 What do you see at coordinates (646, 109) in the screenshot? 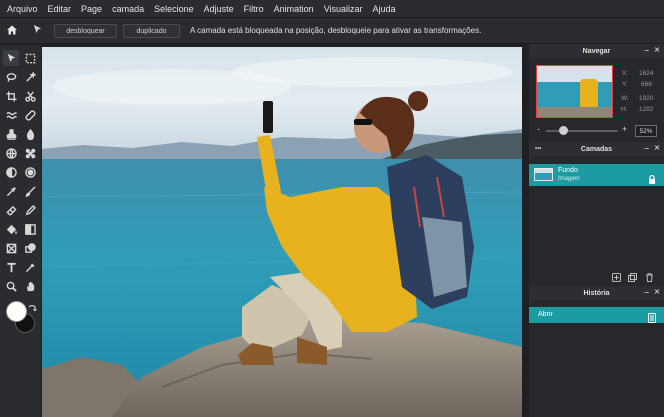
I see `nav-h-value: 1282` at bounding box center [646, 109].